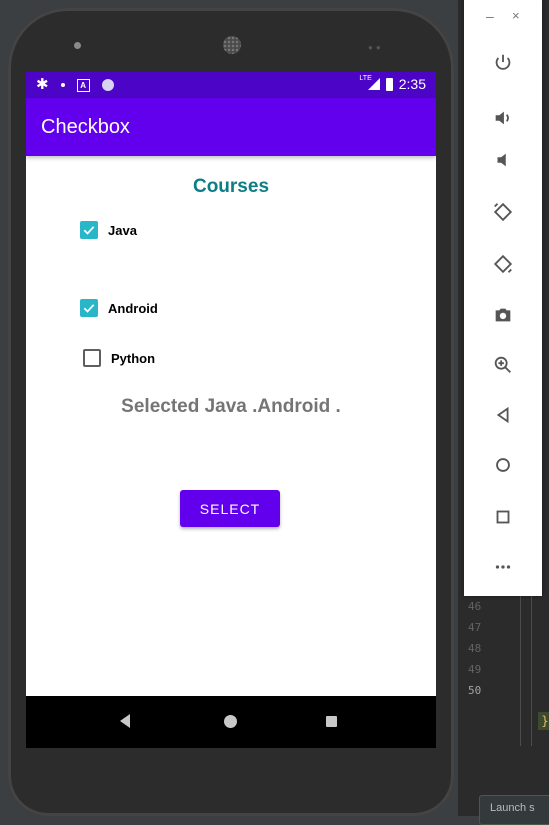 This screenshot has height=825, width=549. I want to click on sensor-icon, so click(77, 45).